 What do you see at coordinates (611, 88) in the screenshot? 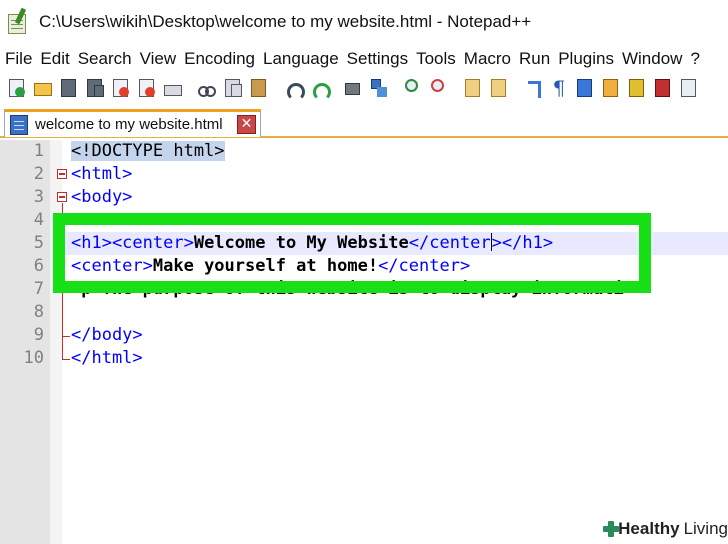
I see `language-icon` at bounding box center [611, 88].